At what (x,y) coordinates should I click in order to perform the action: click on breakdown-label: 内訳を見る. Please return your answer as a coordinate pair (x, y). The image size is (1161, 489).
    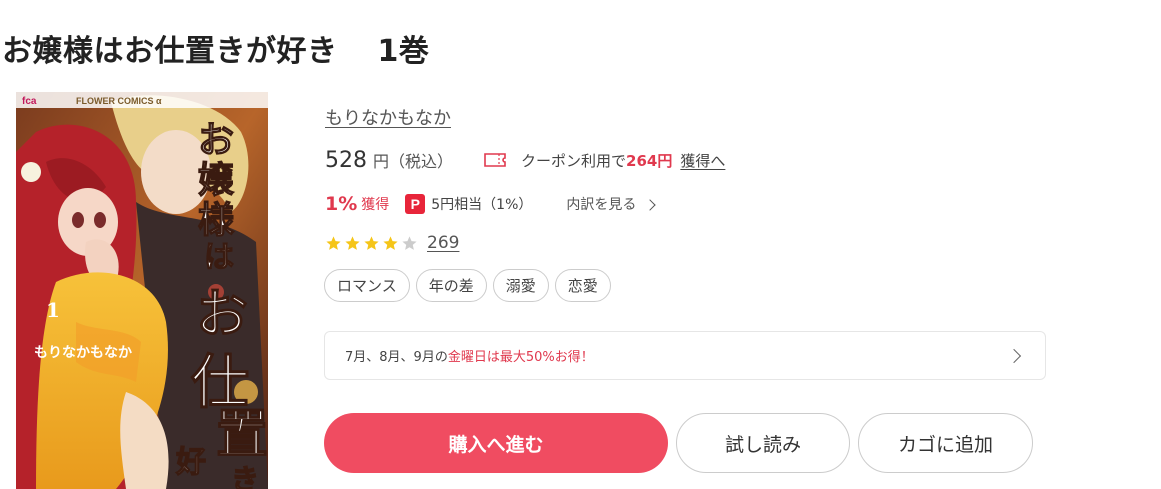
    Looking at the image, I should click on (601, 205).